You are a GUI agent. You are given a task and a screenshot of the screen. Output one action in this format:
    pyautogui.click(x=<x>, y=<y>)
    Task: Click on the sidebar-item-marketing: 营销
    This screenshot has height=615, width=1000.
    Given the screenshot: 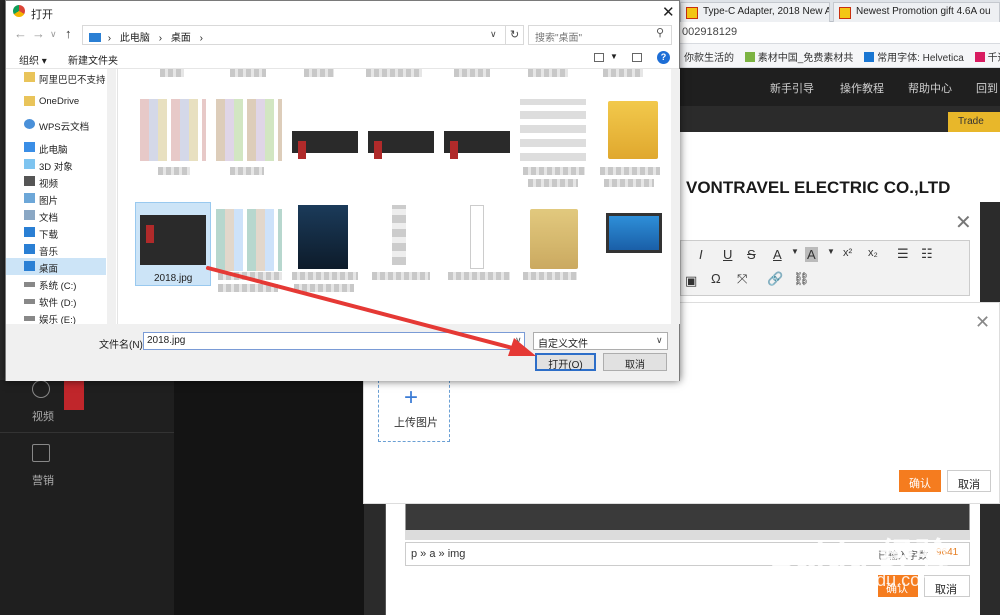 What is the action you would take?
    pyautogui.click(x=43, y=480)
    